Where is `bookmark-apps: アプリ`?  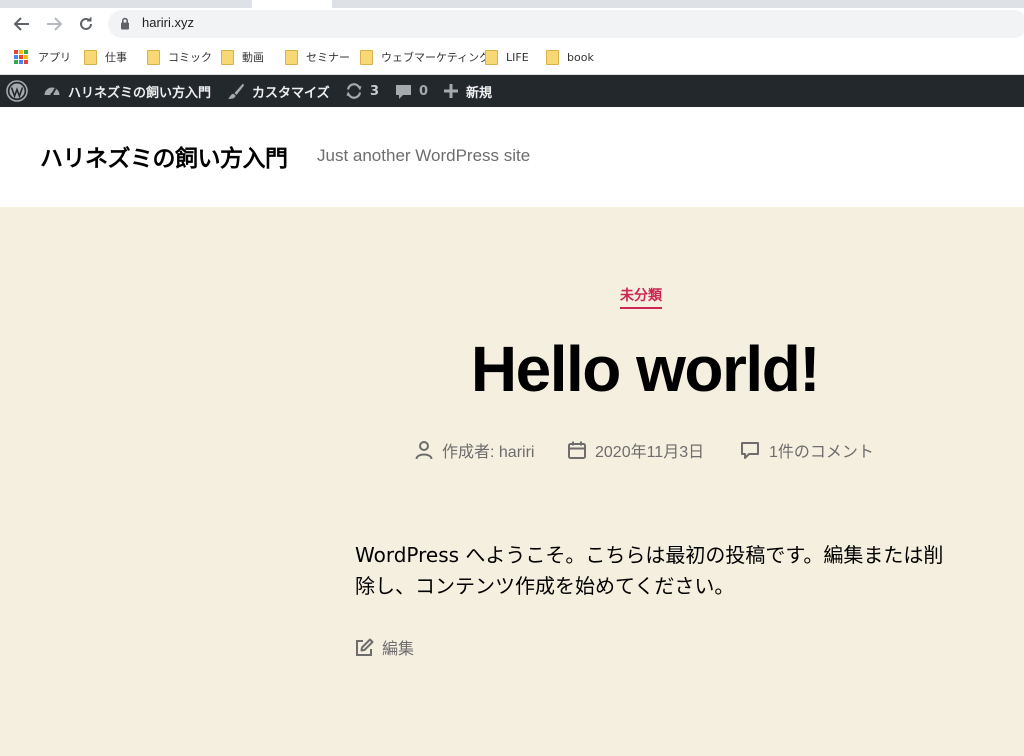 bookmark-apps: アプリ is located at coordinates (42, 57).